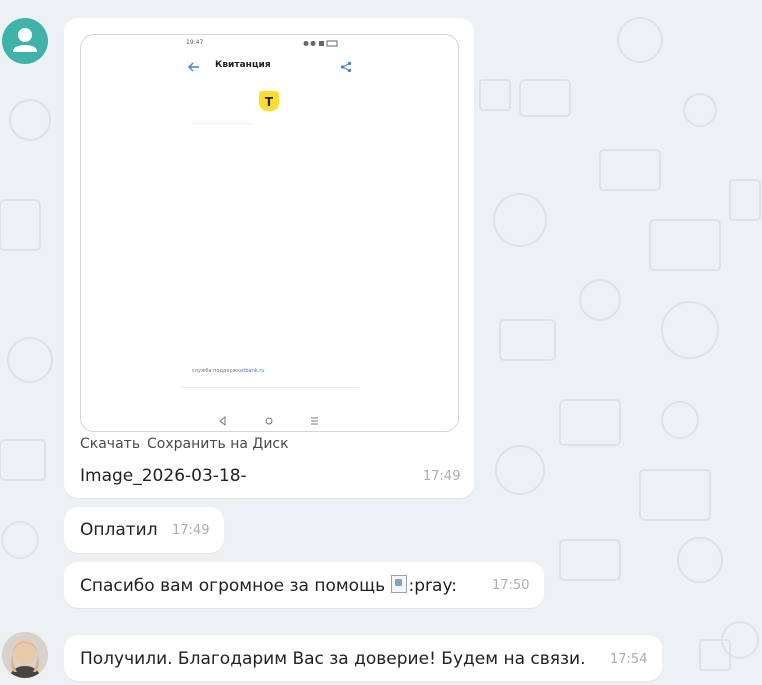 Image resolution: width=762 pixels, height=685 pixels. I want to click on android-nav-bar, so click(268, 421).